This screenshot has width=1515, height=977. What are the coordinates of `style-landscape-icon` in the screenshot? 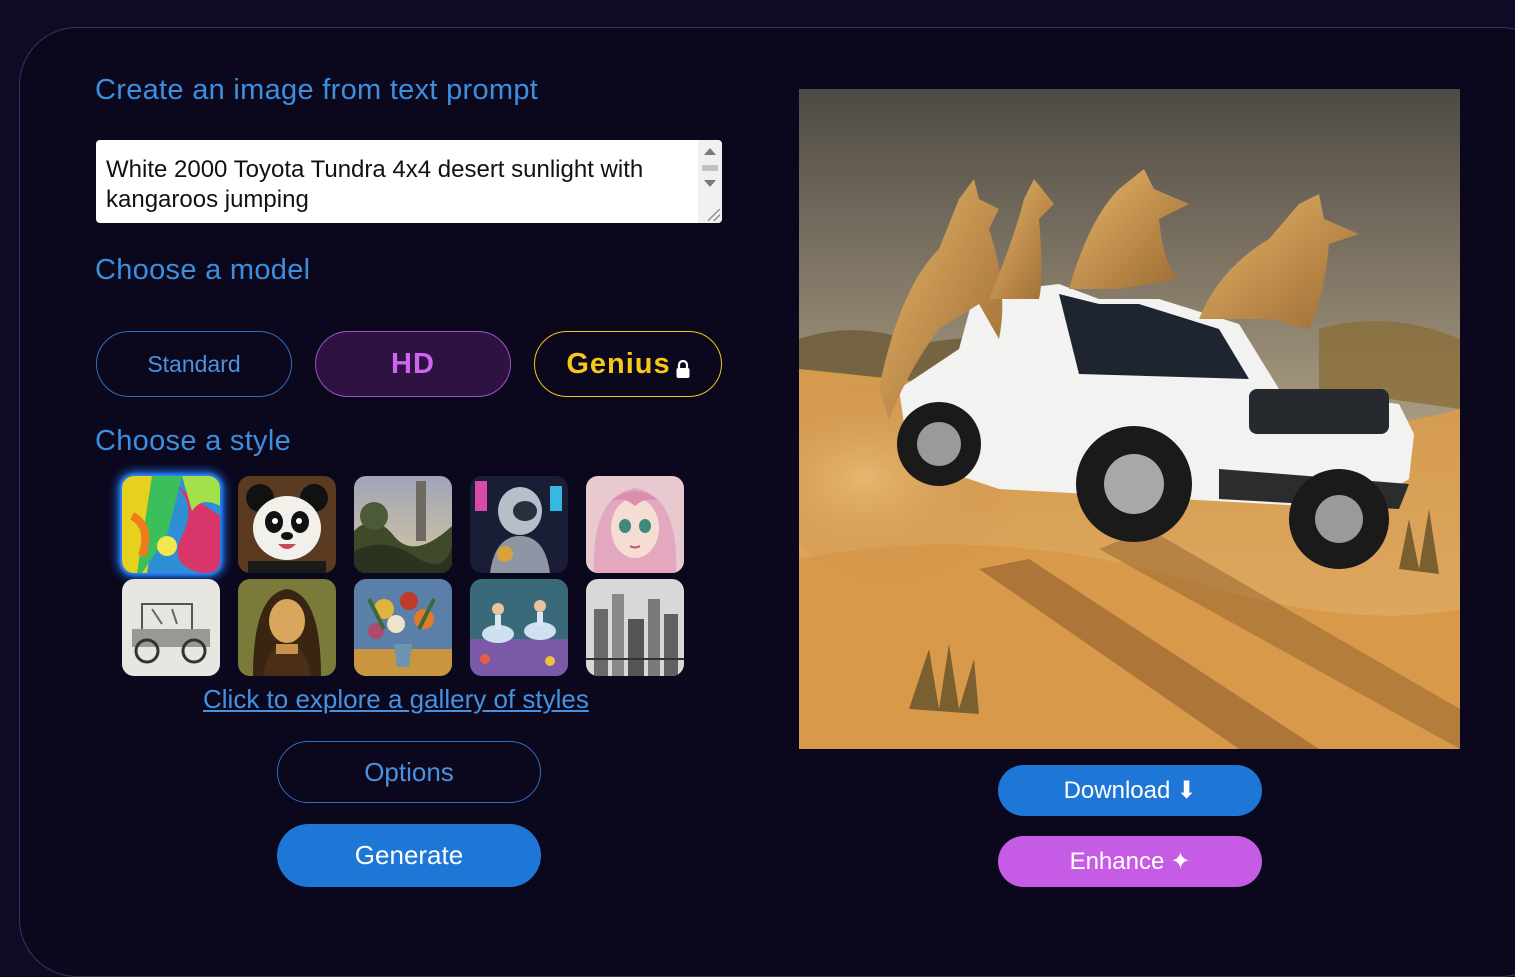 It's located at (403, 524).